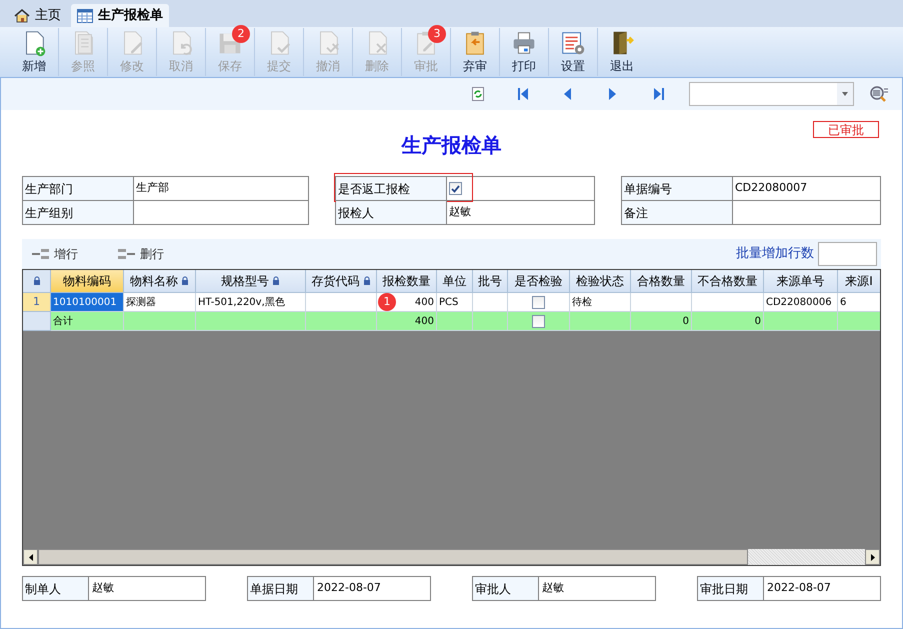 This screenshot has height=629, width=903. Describe the element at coordinates (87, 281) in the screenshot. I see `column-header: 物料编码` at that location.